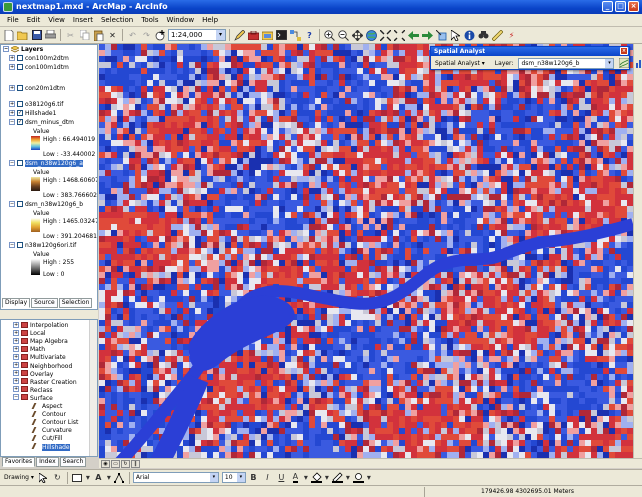 The height and width of the screenshot is (497, 642). Describe the element at coordinates (46, 204) in the screenshot. I see `toc-layer-dsm-n38w120g6-b: − dsm_n38w120g6_b` at that location.